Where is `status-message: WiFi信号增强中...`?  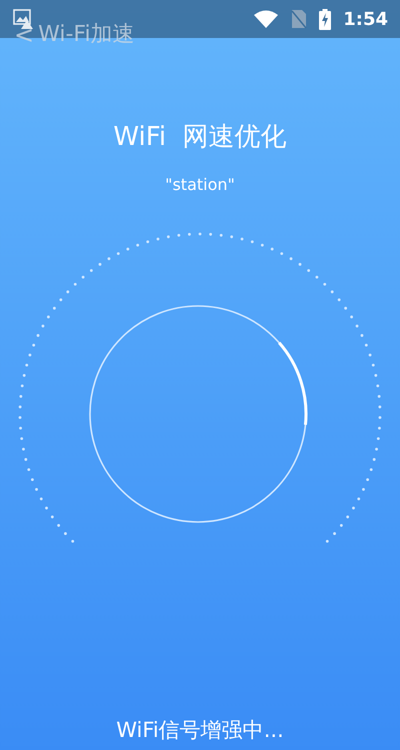 status-message: WiFi信号增强中... is located at coordinates (200, 730).